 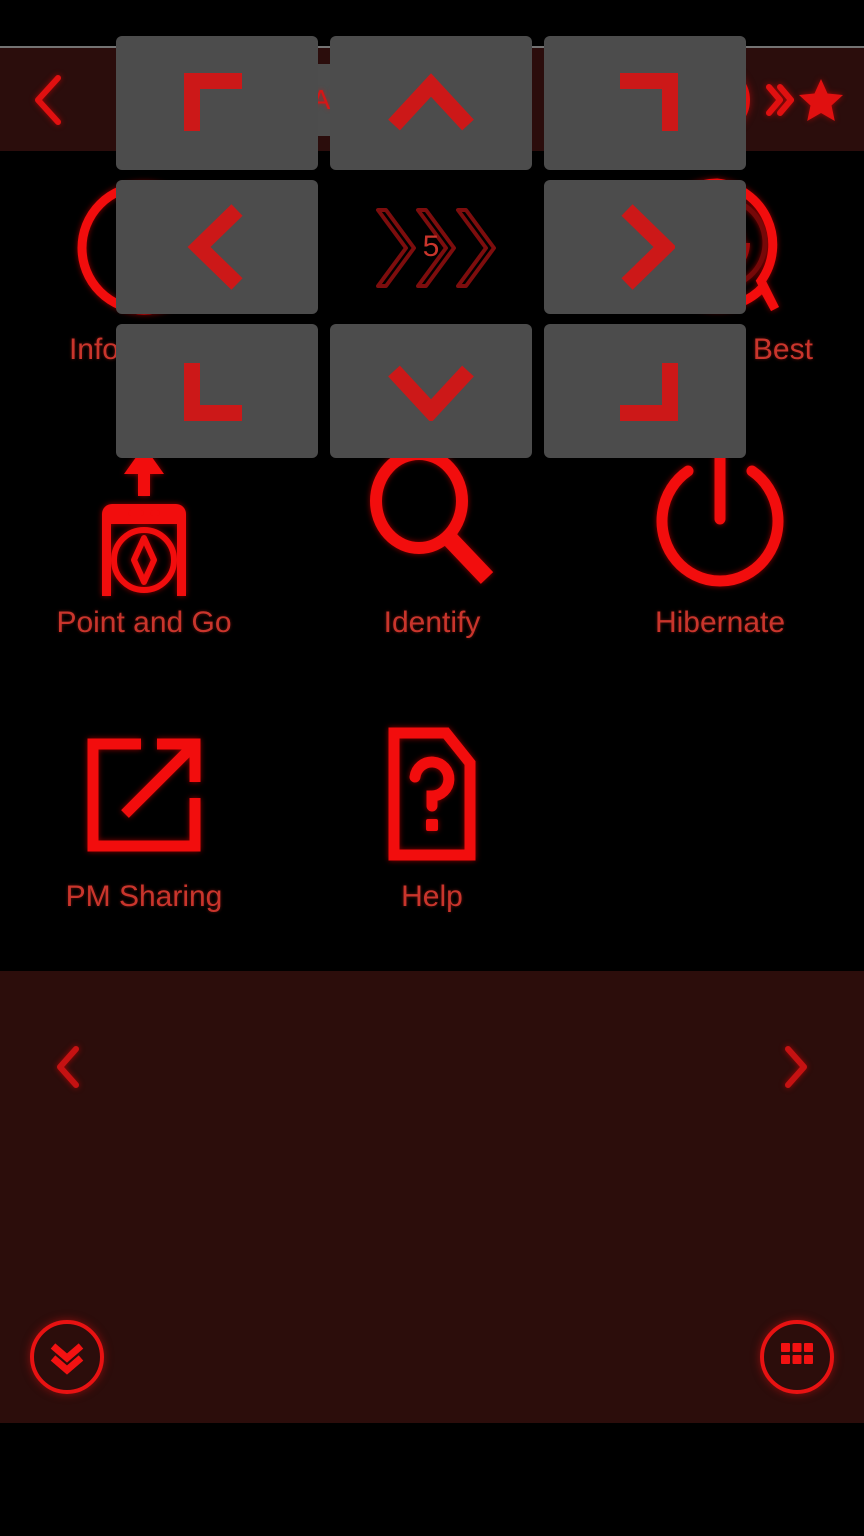 I want to click on back-button, so click(x=48, y=99).